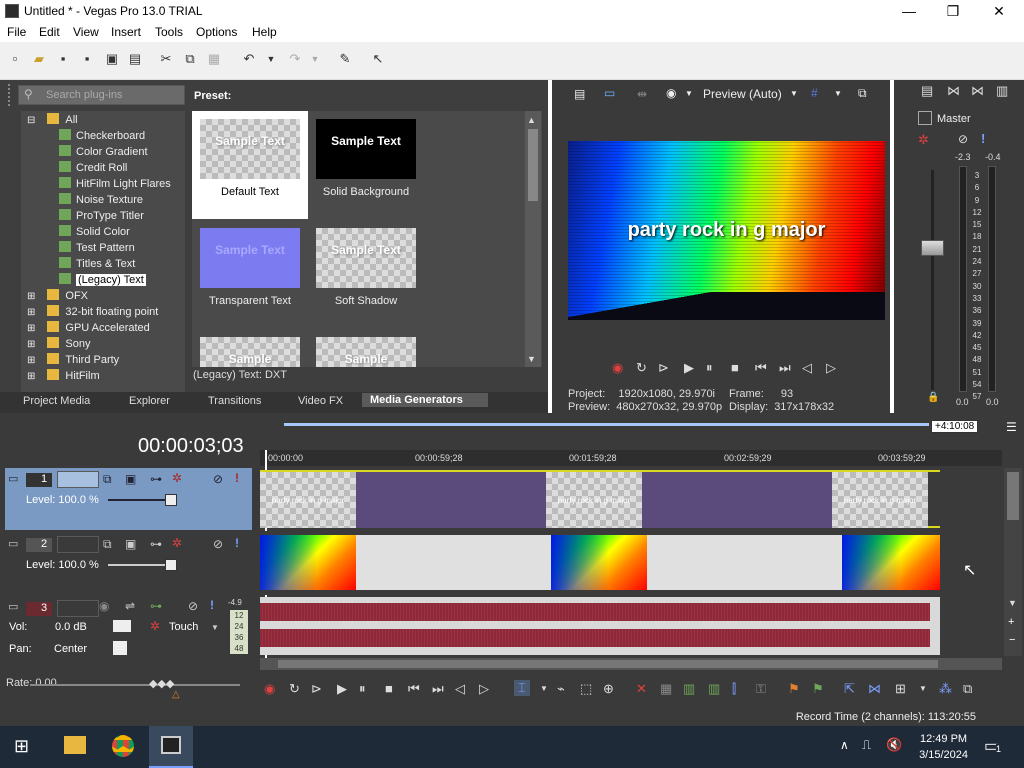 The image size is (1024, 768). What do you see at coordinates (97, 247) in the screenshot?
I see `tree-plugin: Test Pattern` at bounding box center [97, 247].